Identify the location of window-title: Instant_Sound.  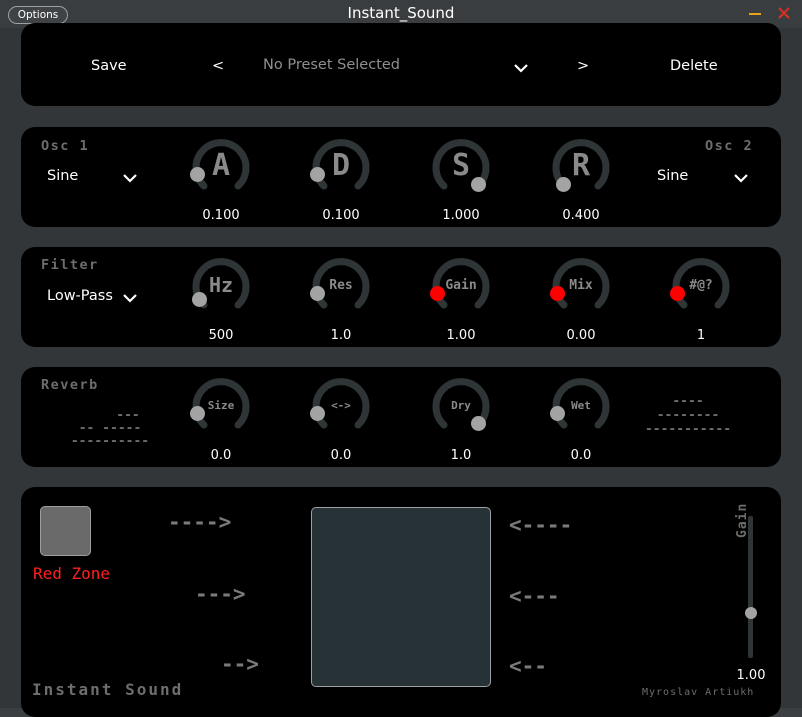
(401, 13).